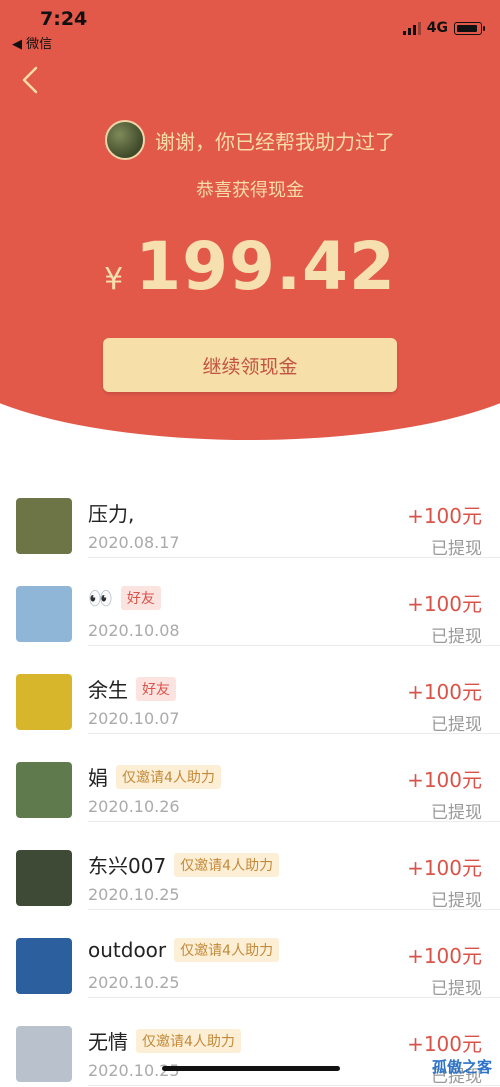  I want to click on helper-name-line: 无情 仅邀请4人助力, so click(164, 1040).